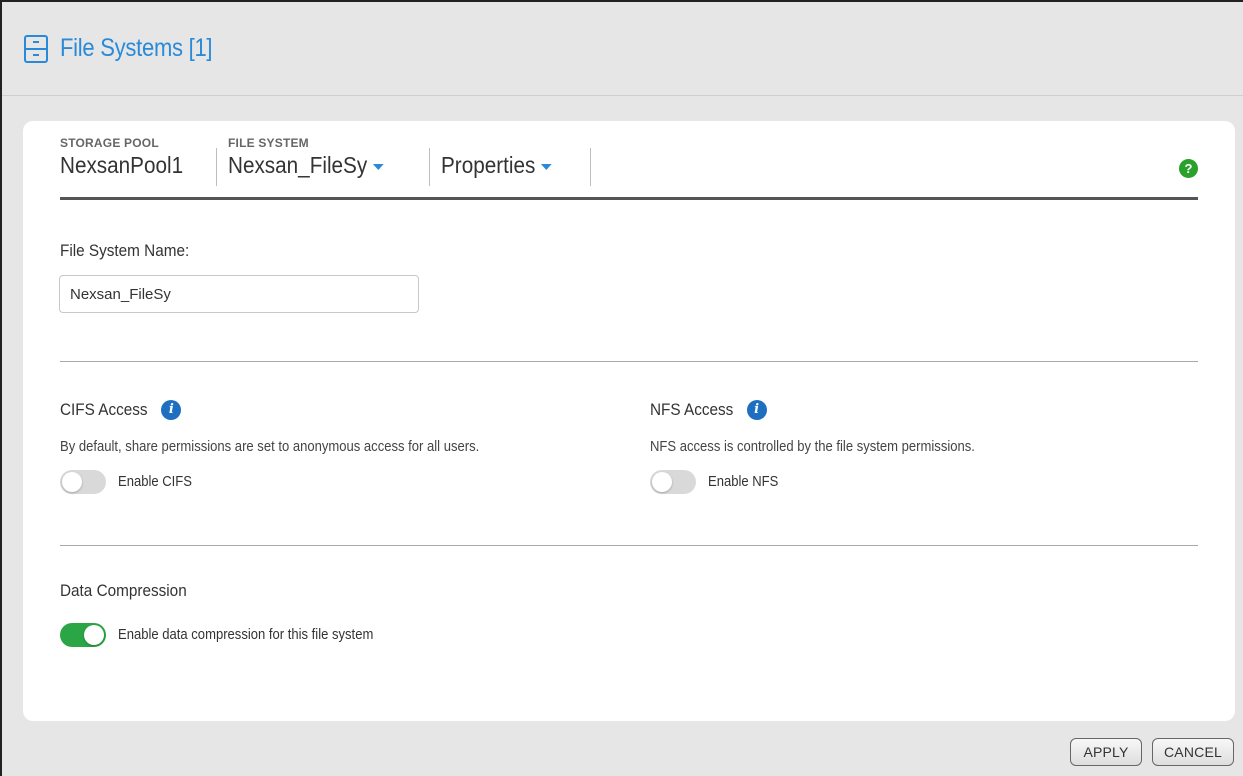 This screenshot has height=776, width=1243. I want to click on file-cabinet-icon, so click(36, 48).